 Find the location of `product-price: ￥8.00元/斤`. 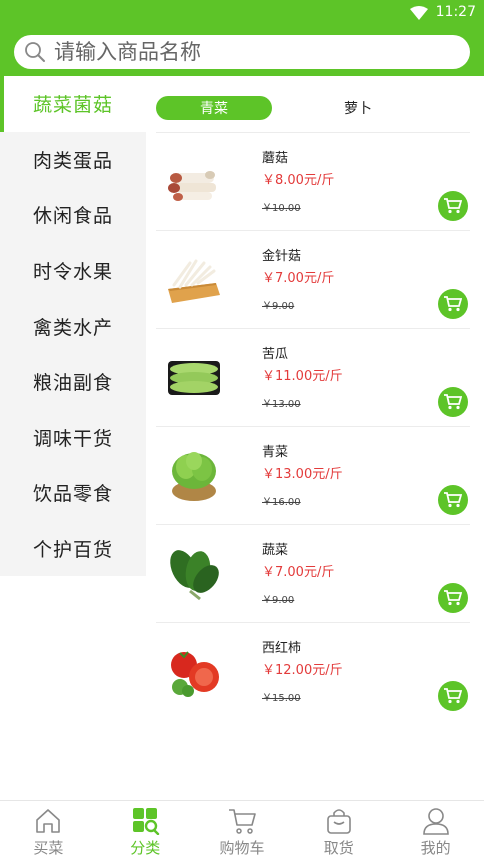

product-price: ￥8.00元/斤 is located at coordinates (298, 180).